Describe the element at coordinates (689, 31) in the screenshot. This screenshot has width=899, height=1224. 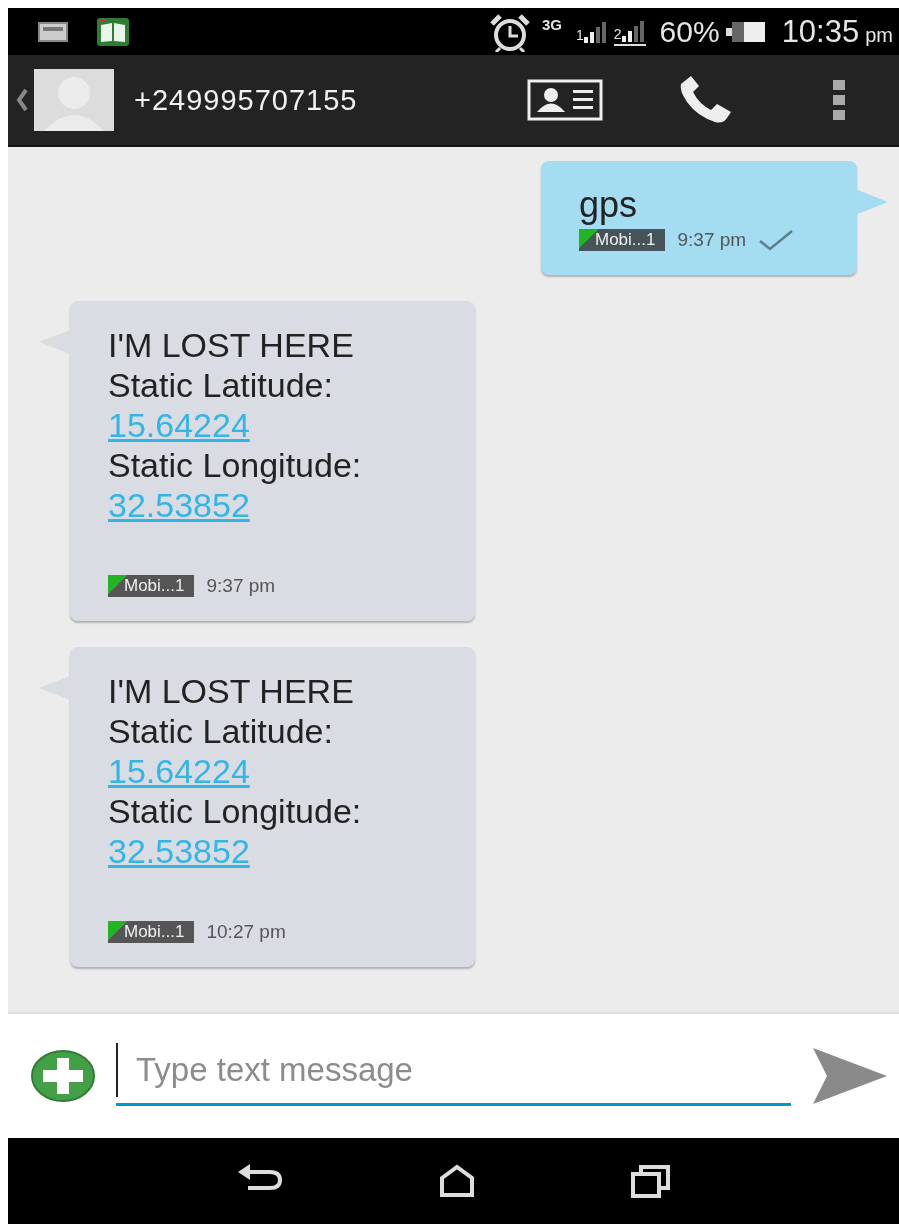
I see `battery-percent: 60%` at that location.